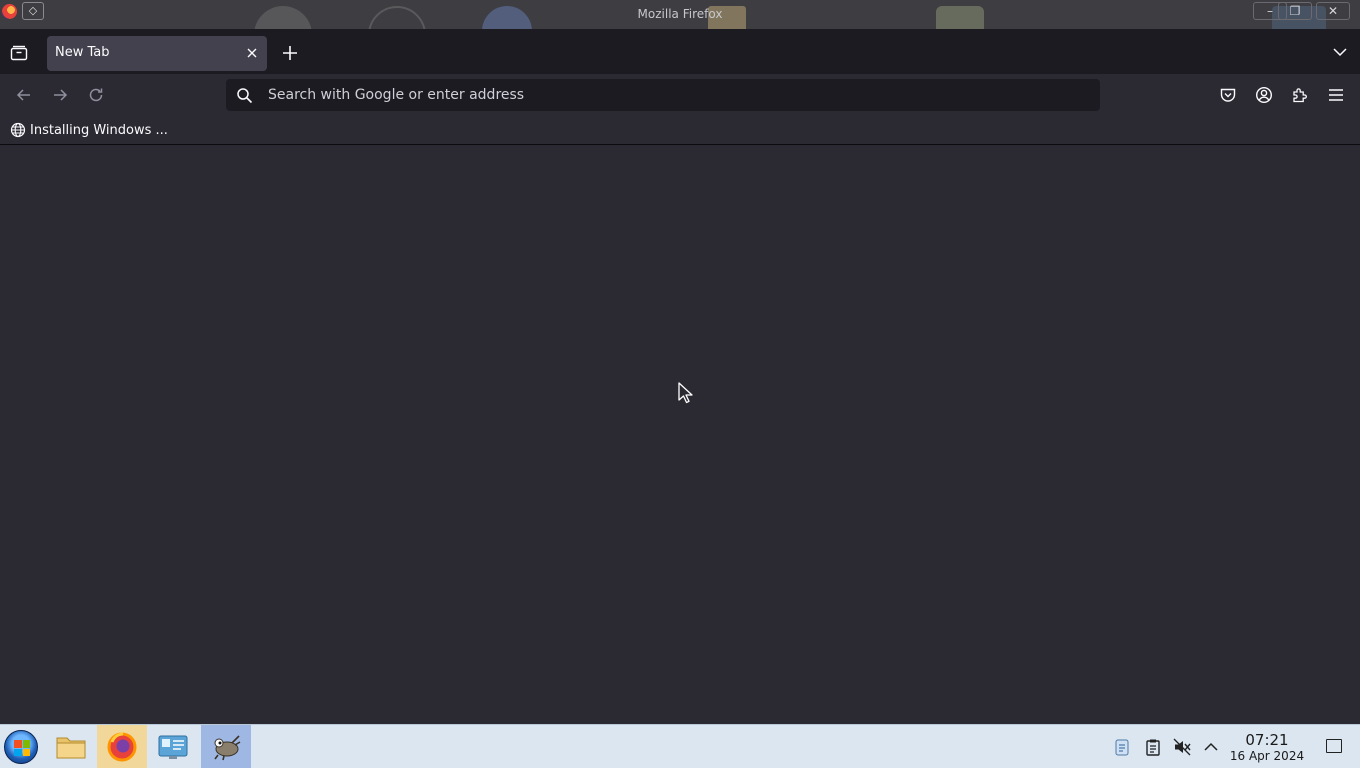 Image resolution: width=1360 pixels, height=768 pixels. What do you see at coordinates (157, 53) in the screenshot?
I see `tab-new-tab: New Tab` at bounding box center [157, 53].